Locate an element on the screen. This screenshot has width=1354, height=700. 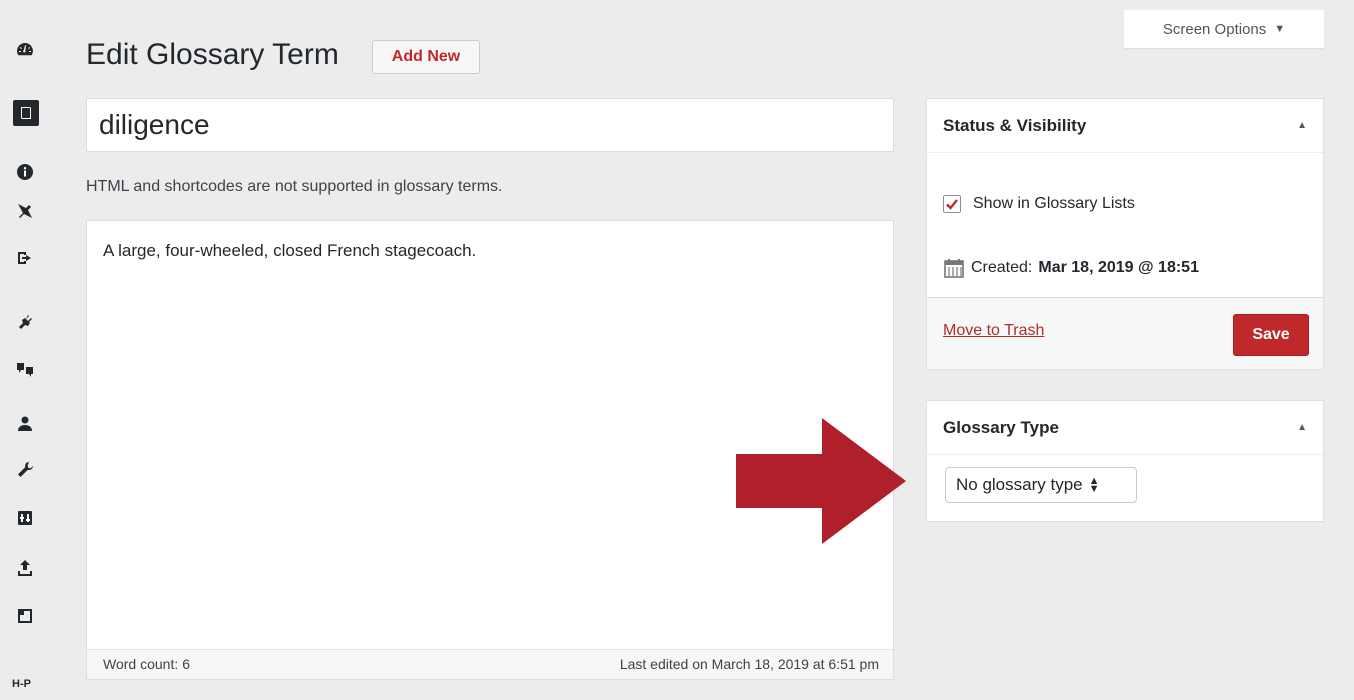
type-panel-header: Glossary Type ▲ is located at coordinates (1125, 428).